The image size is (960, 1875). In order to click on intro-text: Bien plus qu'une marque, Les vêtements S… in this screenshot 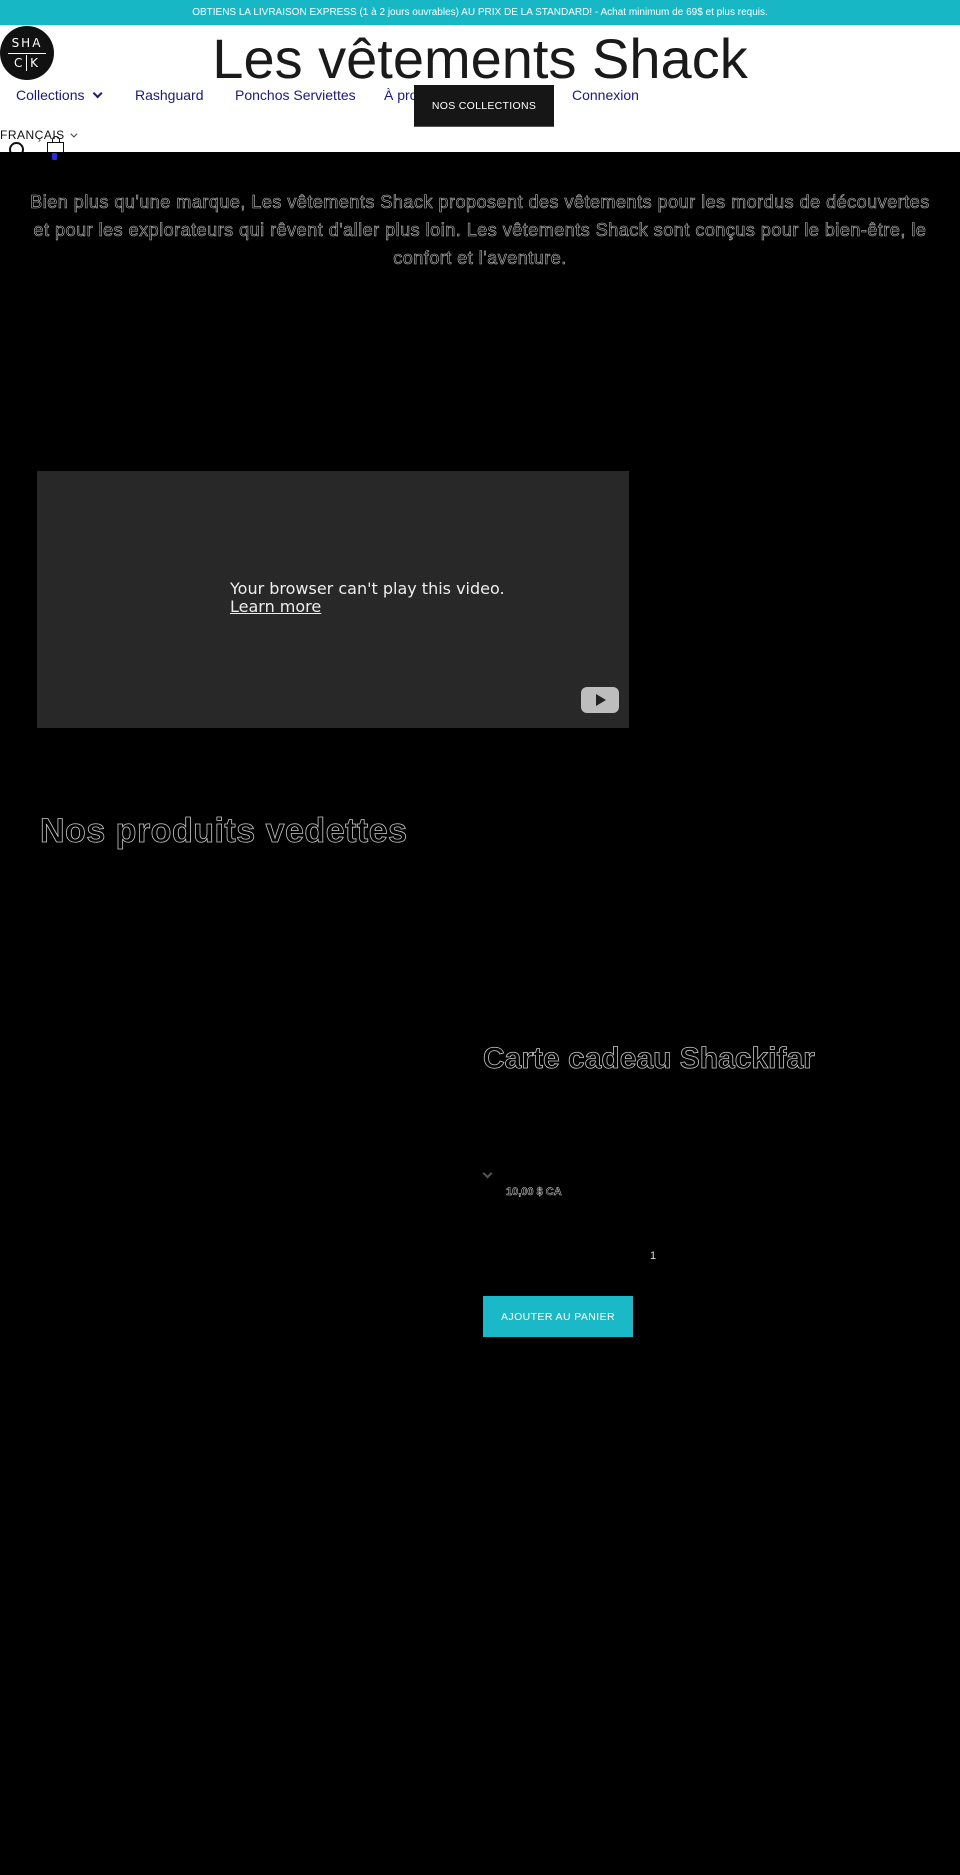, I will do `click(480, 230)`.